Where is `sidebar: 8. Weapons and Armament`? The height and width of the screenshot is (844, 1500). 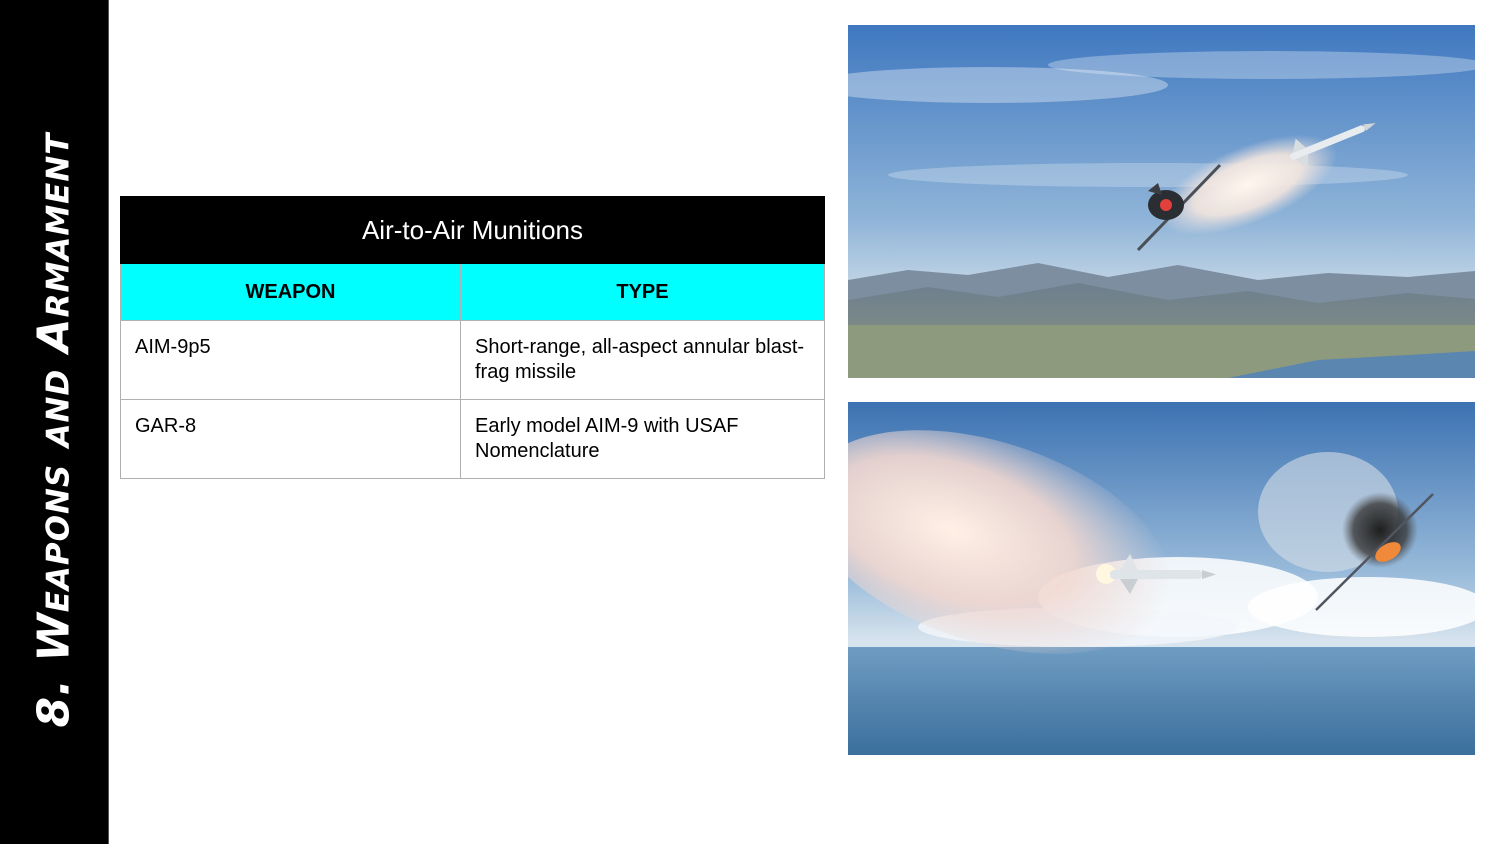
sidebar: 8. Weapons and Armament is located at coordinates (54, 422).